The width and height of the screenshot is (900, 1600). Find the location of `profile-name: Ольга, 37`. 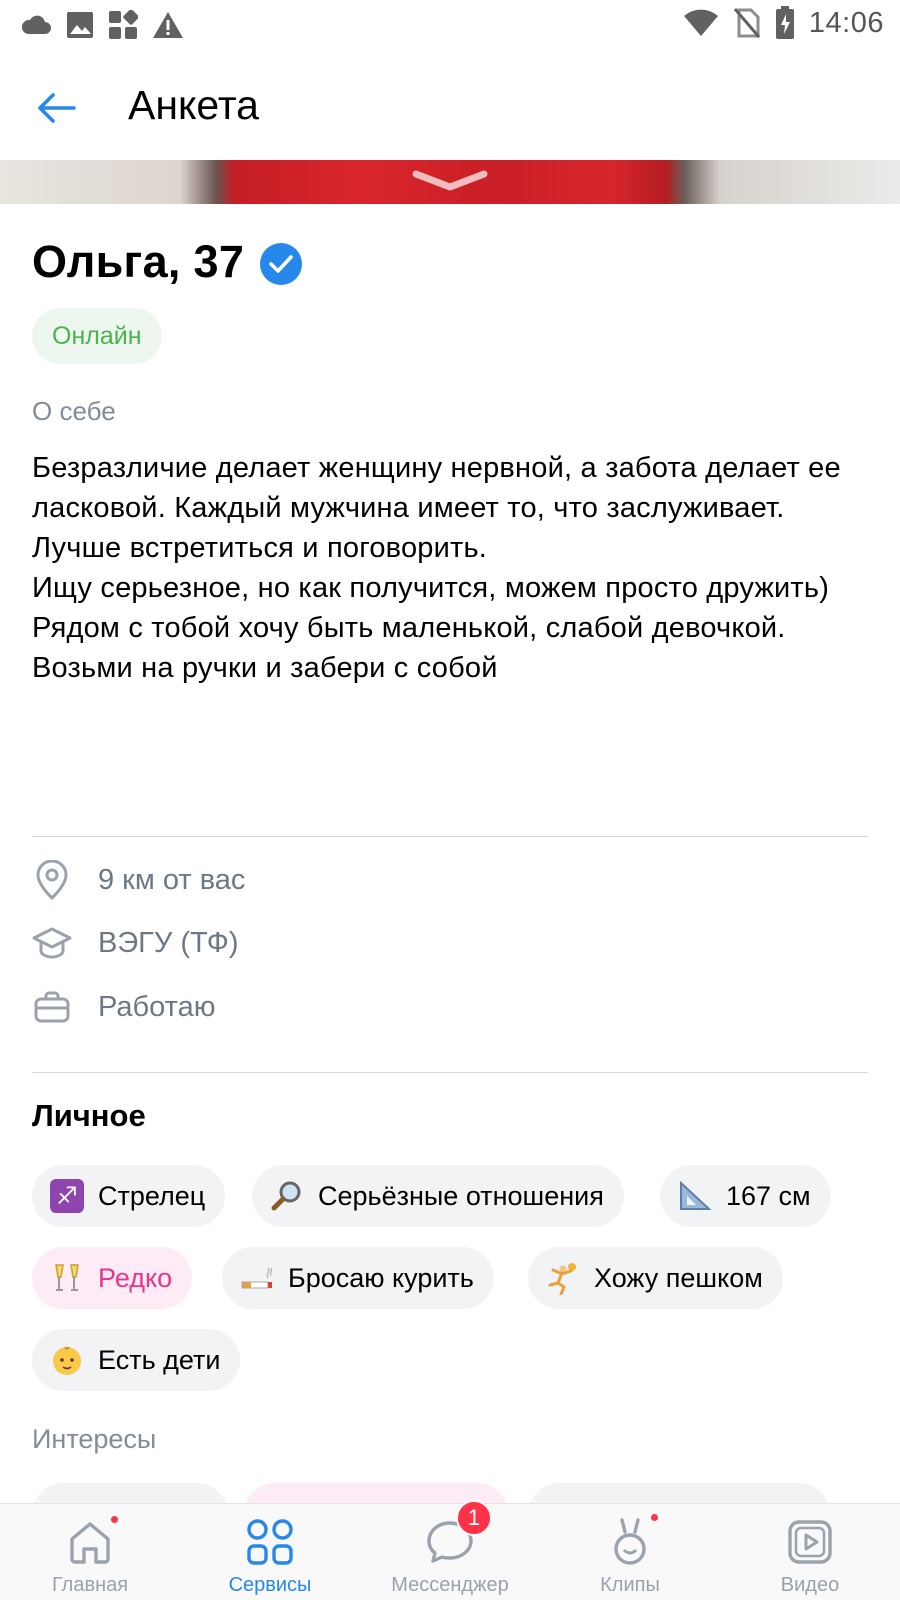

profile-name: Ольга, 37 is located at coordinates (138, 261).